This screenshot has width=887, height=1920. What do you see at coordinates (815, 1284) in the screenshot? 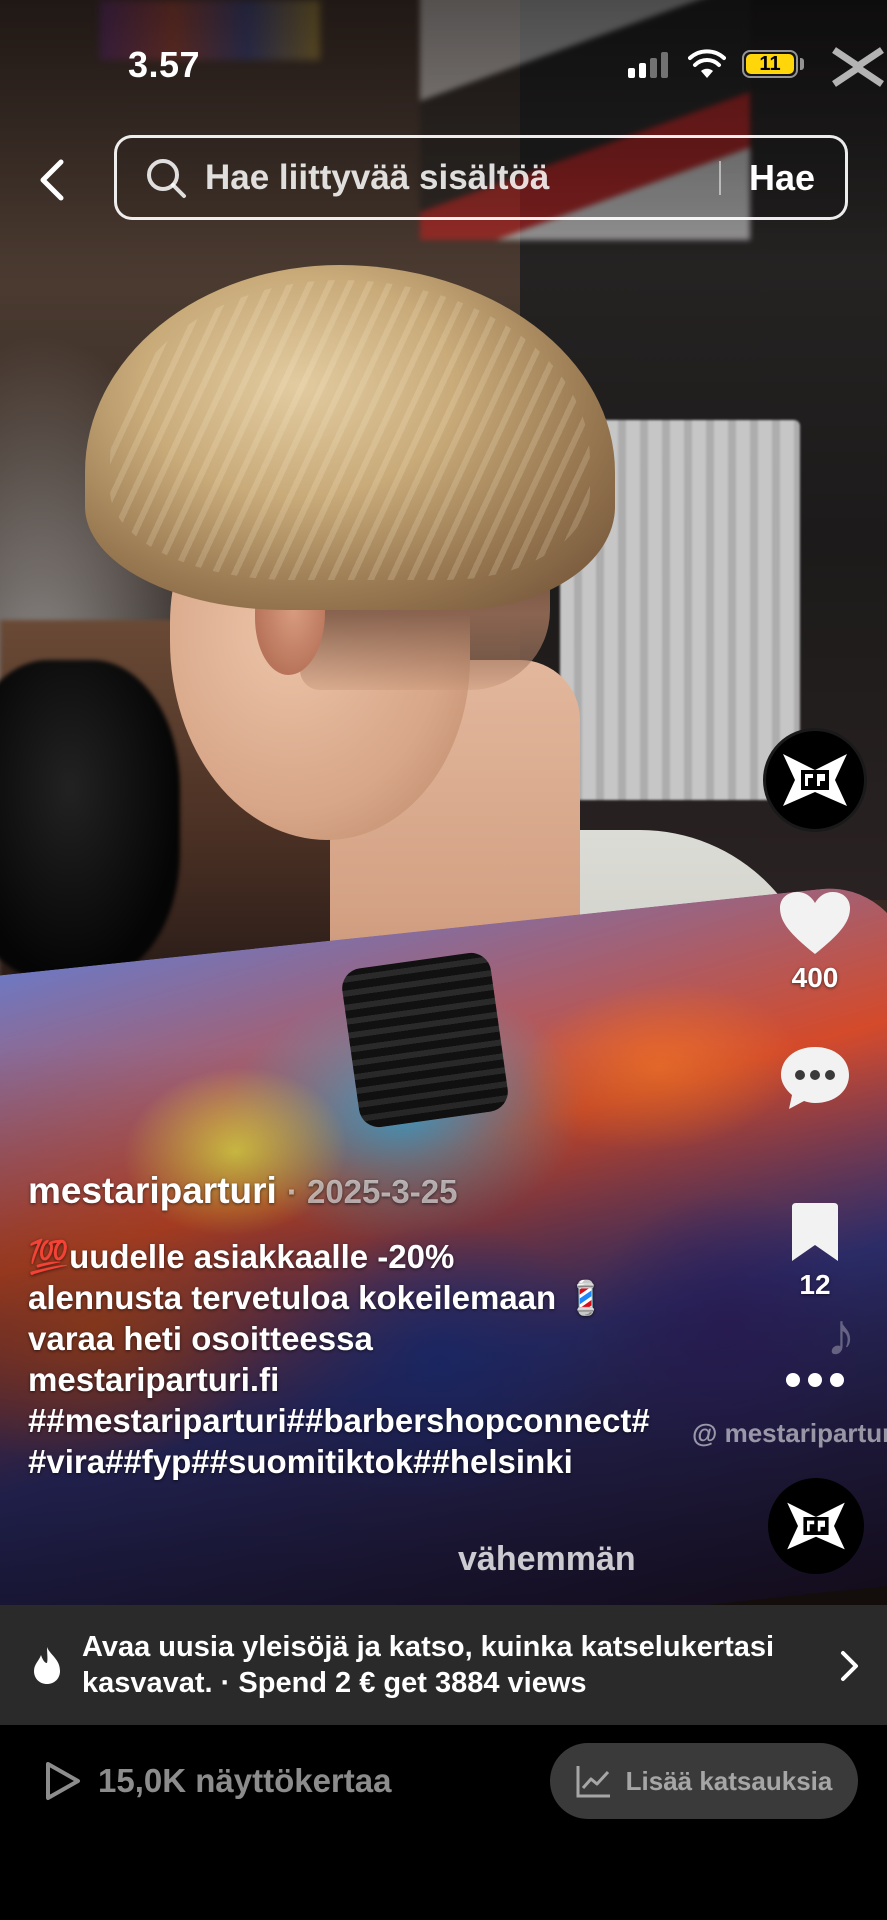
I see `bookmark-count: 12` at bounding box center [815, 1284].